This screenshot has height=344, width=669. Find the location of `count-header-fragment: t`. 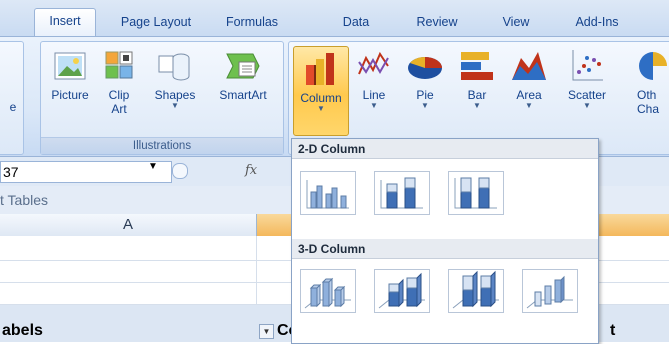

count-header-fragment: t is located at coordinates (613, 330).